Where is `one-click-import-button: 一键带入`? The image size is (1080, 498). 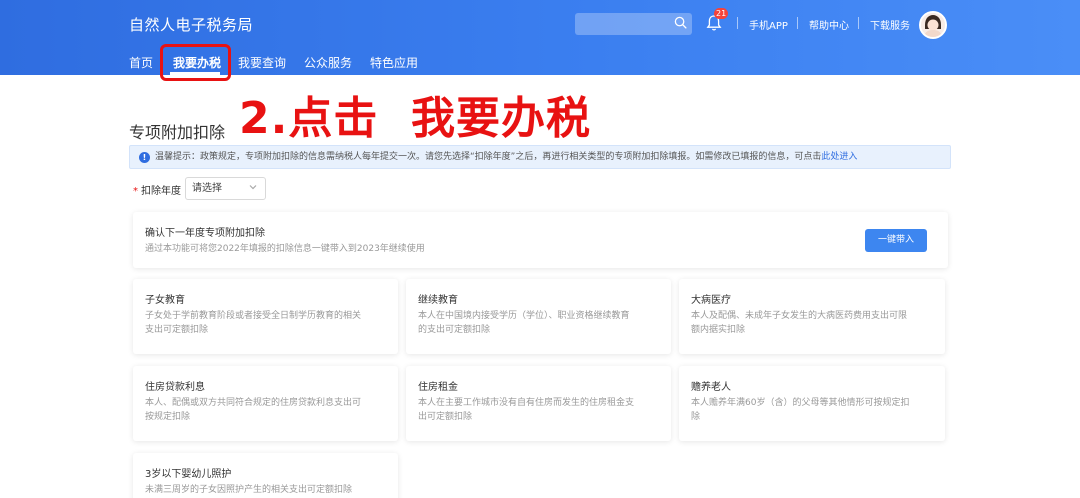 one-click-import-button: 一键带入 is located at coordinates (896, 240).